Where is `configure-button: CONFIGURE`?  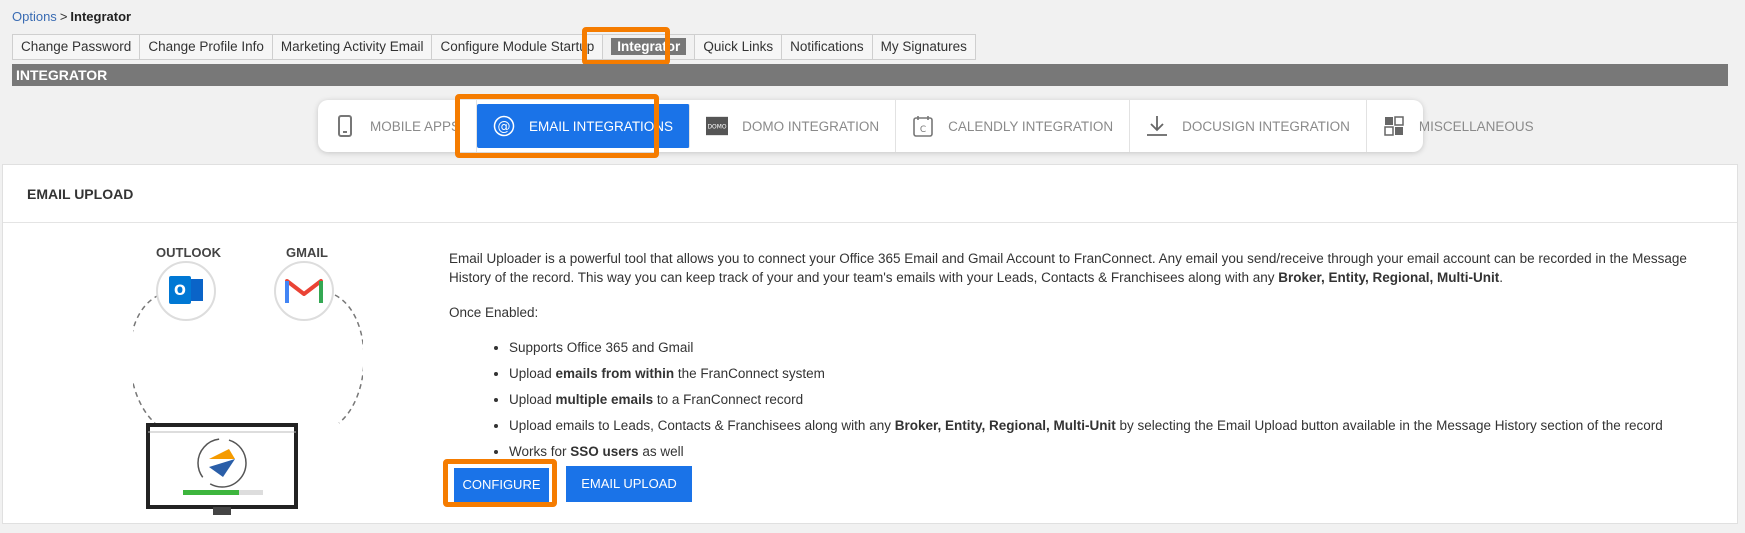
configure-button: CONFIGURE is located at coordinates (501, 485).